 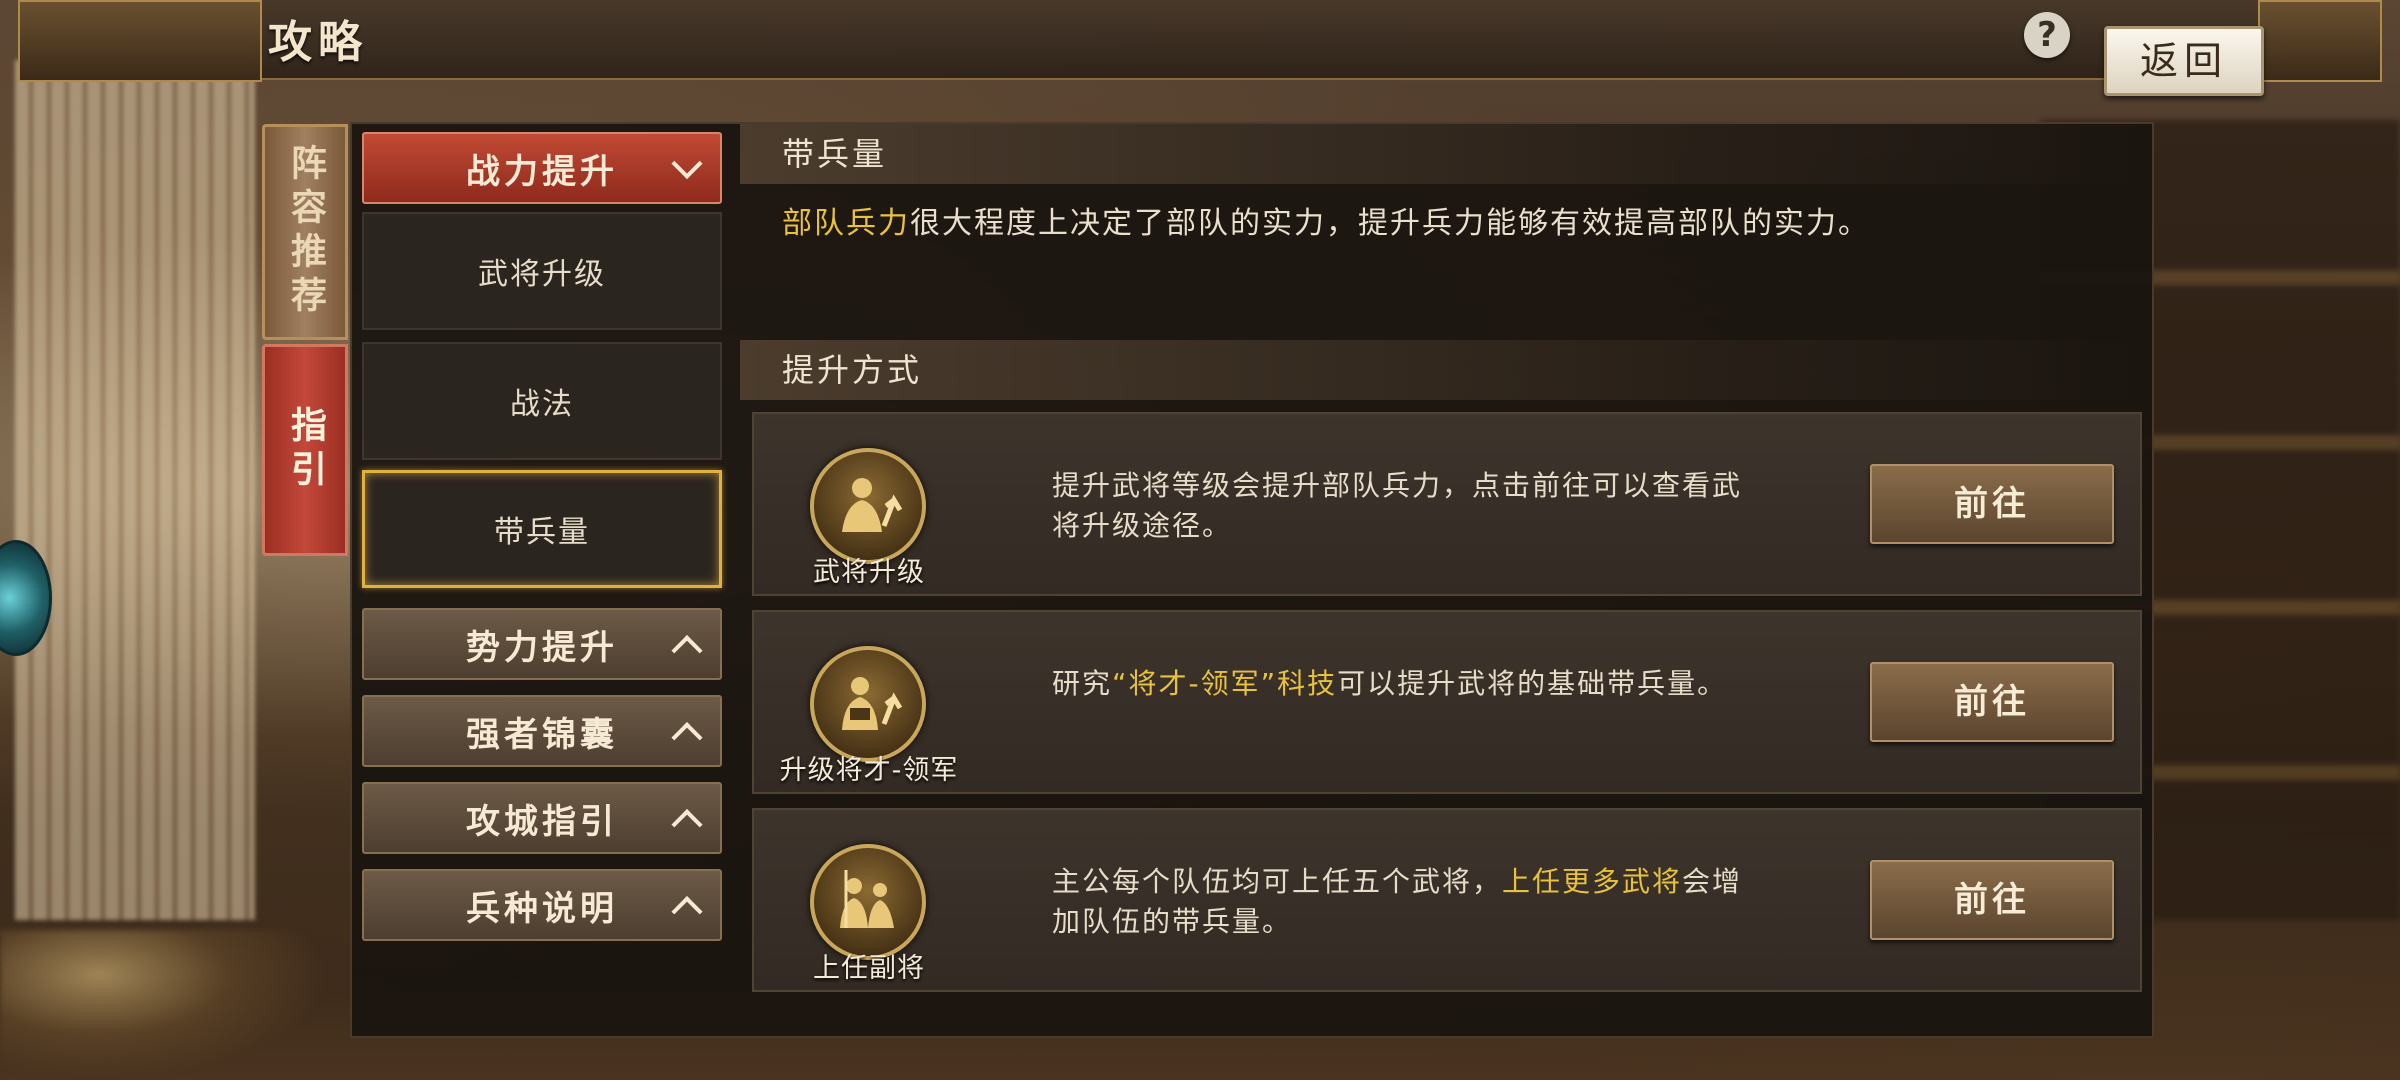 What do you see at coordinates (1397, 505) in the screenshot?
I see `card-text-part: 提升武将等级会提升部队兵力，点击前往可以查看武将升级途径。` at bounding box center [1397, 505].